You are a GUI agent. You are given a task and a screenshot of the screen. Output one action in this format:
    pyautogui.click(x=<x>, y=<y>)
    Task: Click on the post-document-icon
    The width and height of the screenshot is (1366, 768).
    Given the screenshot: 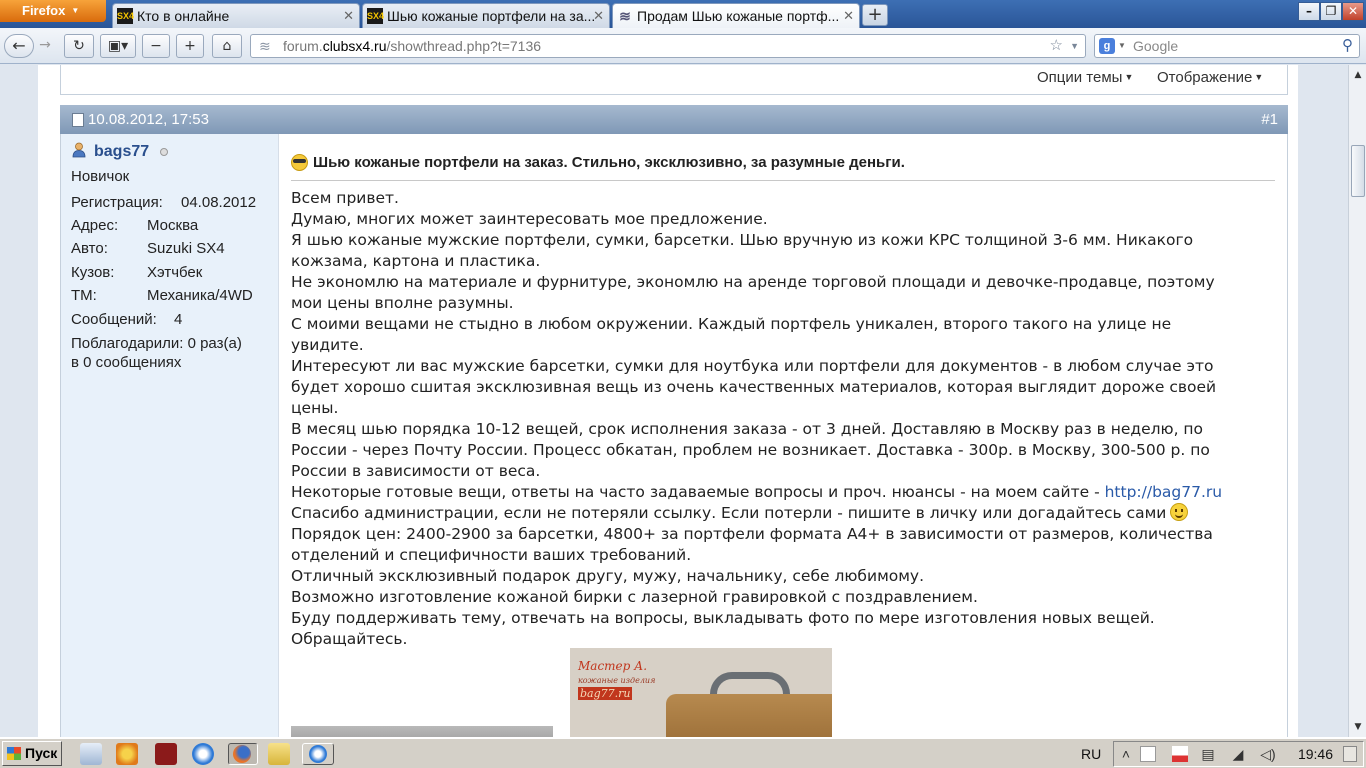 What is the action you would take?
    pyautogui.click(x=78, y=120)
    